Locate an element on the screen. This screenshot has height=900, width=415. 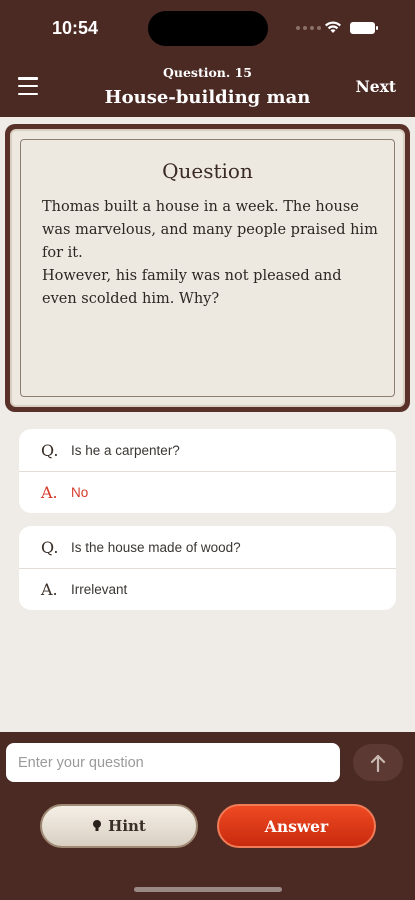
answer-label: Answer is located at coordinates (296, 826).